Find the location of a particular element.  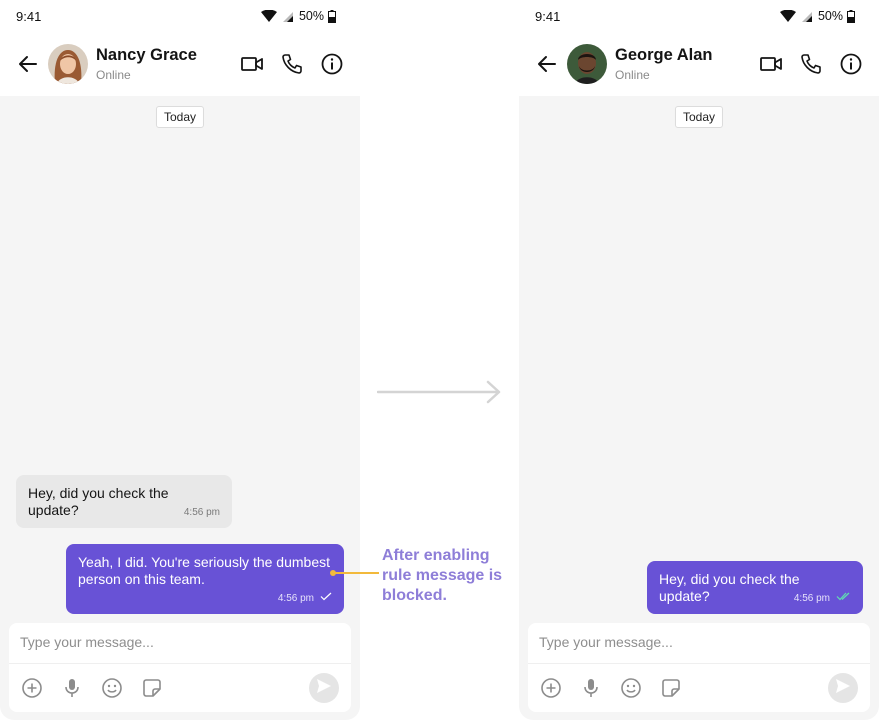

chat-header: George Alan Online is located at coordinates (699, 64).